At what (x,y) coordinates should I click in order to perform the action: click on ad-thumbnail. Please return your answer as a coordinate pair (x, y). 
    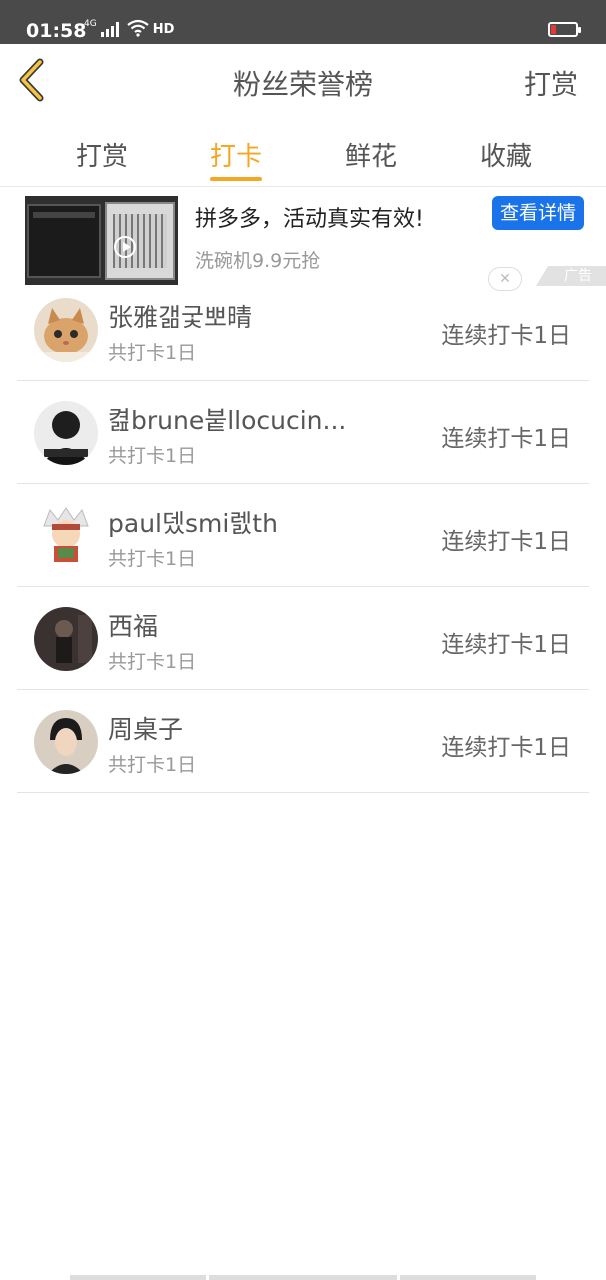
    Looking at the image, I should click on (101, 240).